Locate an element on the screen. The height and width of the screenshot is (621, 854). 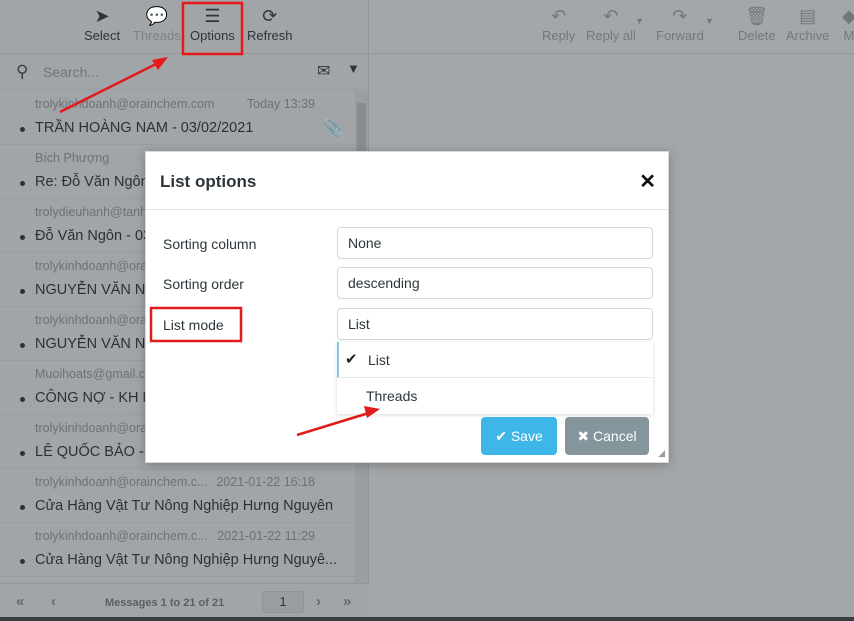
refresh-label: Refresh is located at coordinates (270, 35).